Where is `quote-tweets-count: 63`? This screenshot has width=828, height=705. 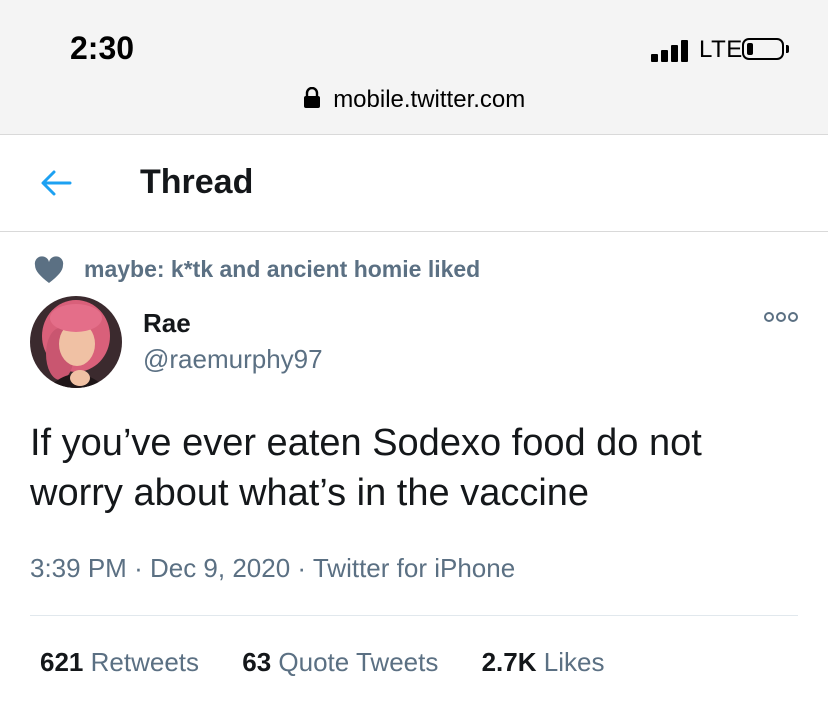
quote-tweets-count: 63 is located at coordinates (257, 662).